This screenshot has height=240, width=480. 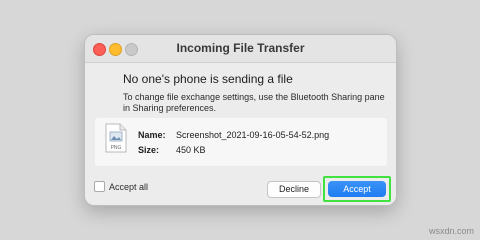 I want to click on file-size-value: 450 KB, so click(x=191, y=150).